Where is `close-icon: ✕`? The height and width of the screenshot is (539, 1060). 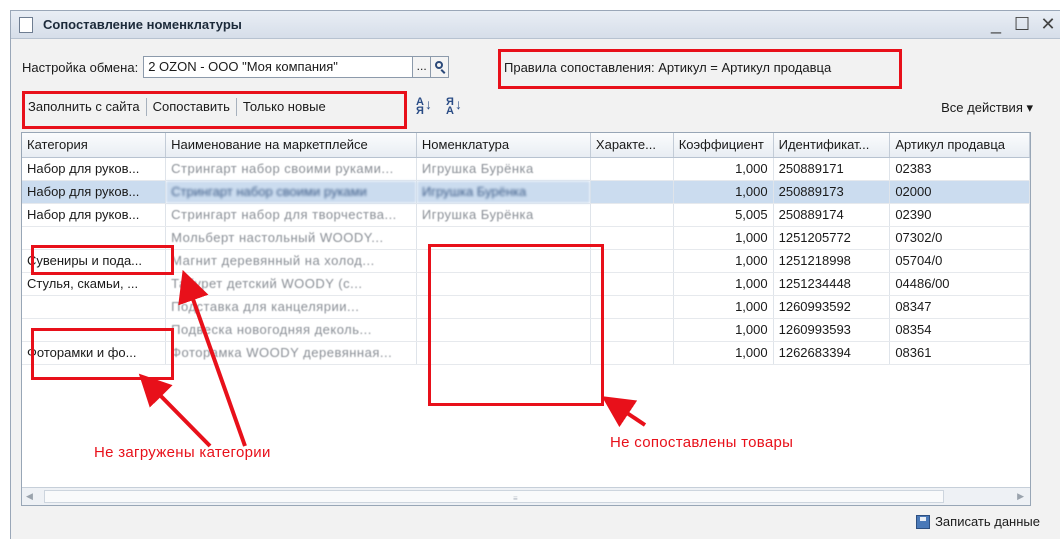 close-icon: ✕ is located at coordinates (1048, 24).